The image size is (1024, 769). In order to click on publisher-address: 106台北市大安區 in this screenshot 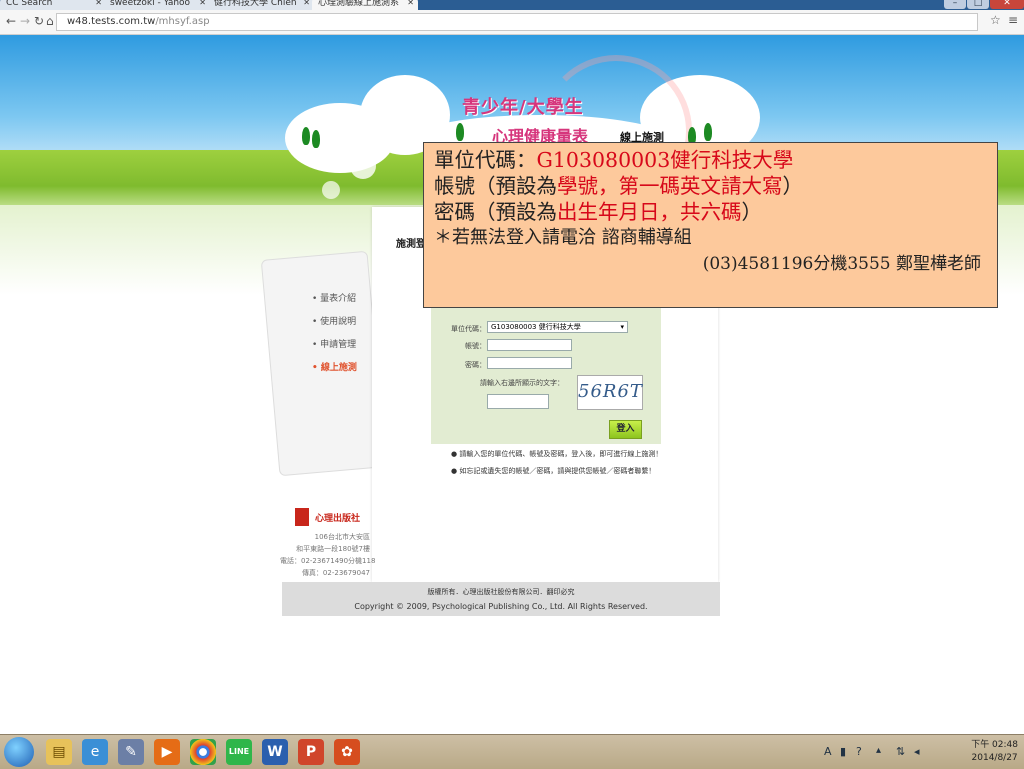, I will do `click(342, 537)`.